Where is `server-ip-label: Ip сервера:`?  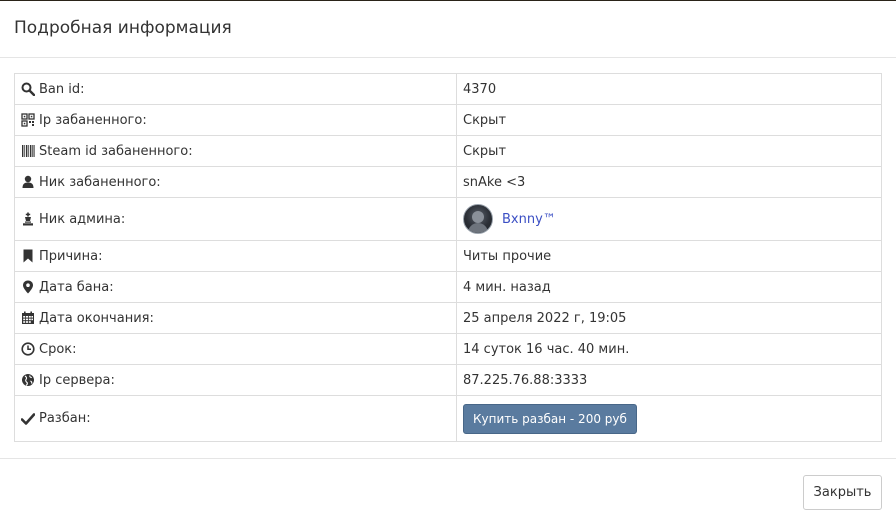 server-ip-label: Ip сервера: is located at coordinates (77, 380).